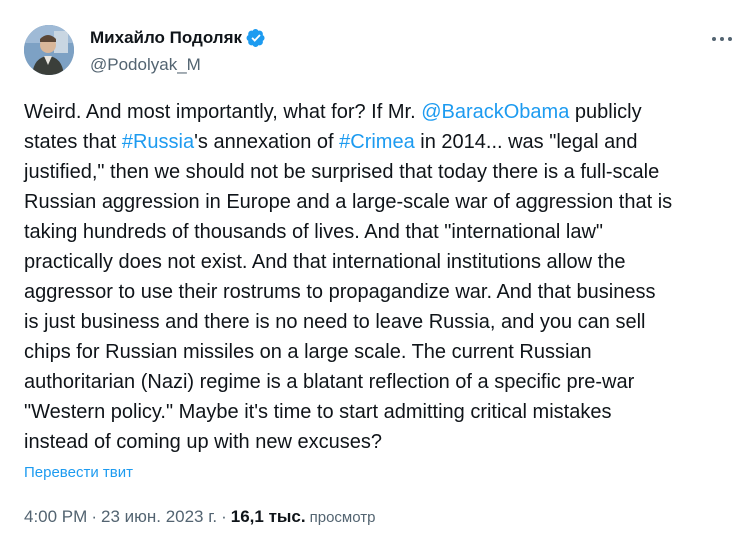  Describe the element at coordinates (495, 112) in the screenshot. I see `mention-barackobama: @BarackObama` at that location.